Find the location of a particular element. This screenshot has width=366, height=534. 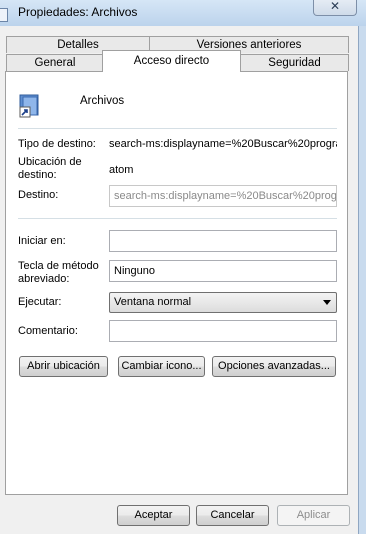

ejecutar-select: Ventana normal is located at coordinates (223, 302).